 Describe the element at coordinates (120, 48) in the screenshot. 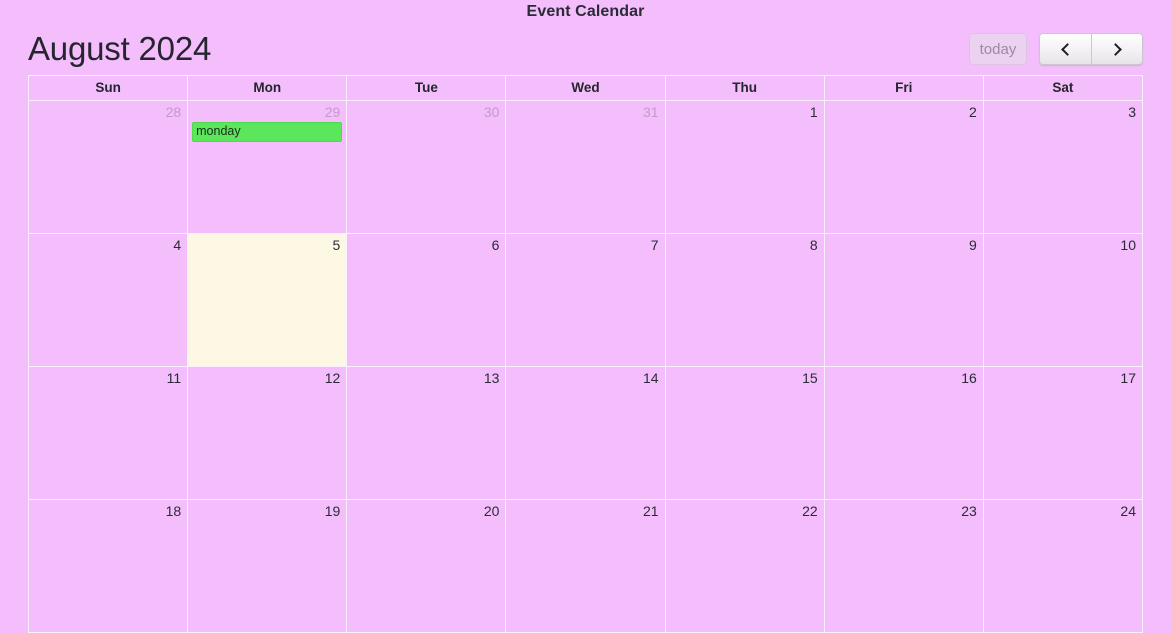

I see `calendar-month-title: August 2024` at that location.